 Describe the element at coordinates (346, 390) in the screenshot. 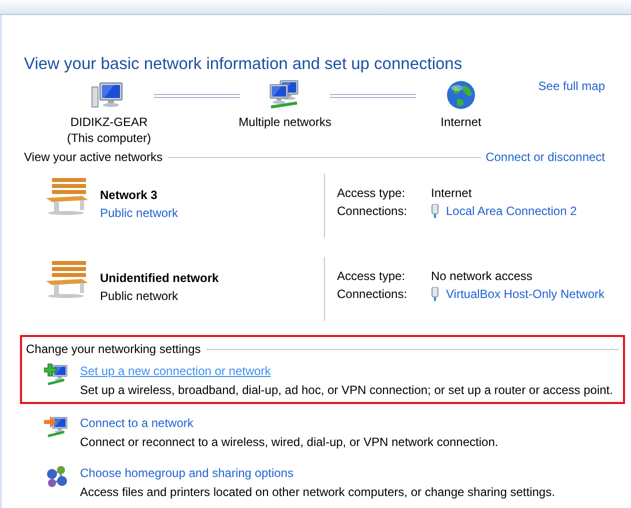

I see `task-description: Set up a wireless, broadband, dial-up, ad hoc, or VPN connection; or set up a router or access point.` at that location.